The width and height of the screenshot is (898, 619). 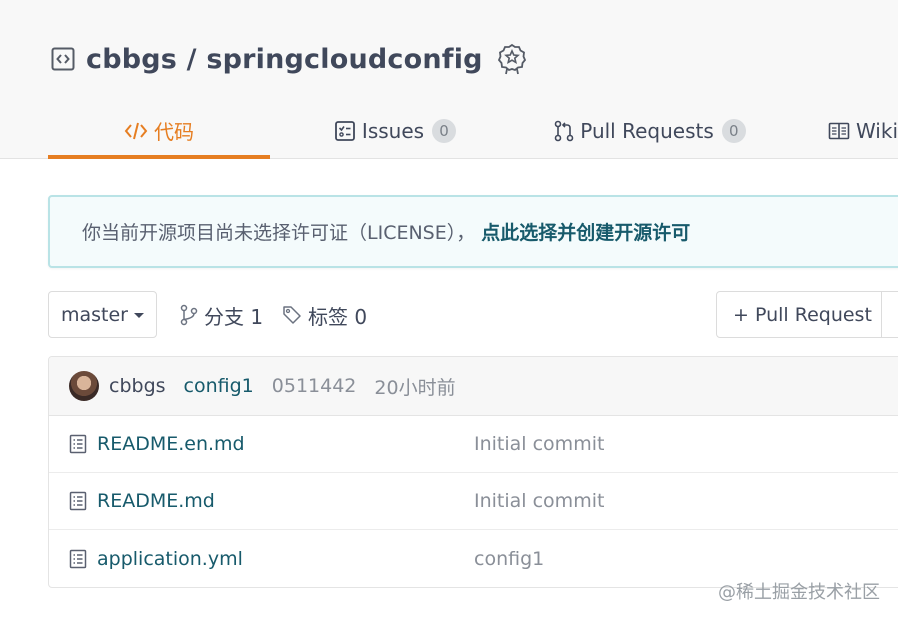 I want to click on tags-link: 标签 0, so click(x=324, y=315).